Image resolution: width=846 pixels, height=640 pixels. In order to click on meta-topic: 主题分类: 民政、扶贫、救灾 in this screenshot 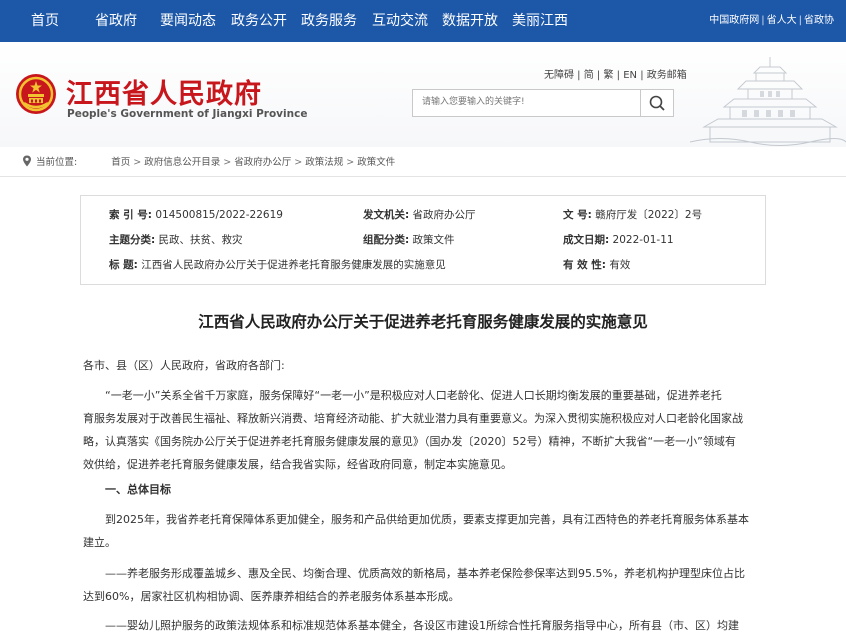, I will do `click(176, 240)`.